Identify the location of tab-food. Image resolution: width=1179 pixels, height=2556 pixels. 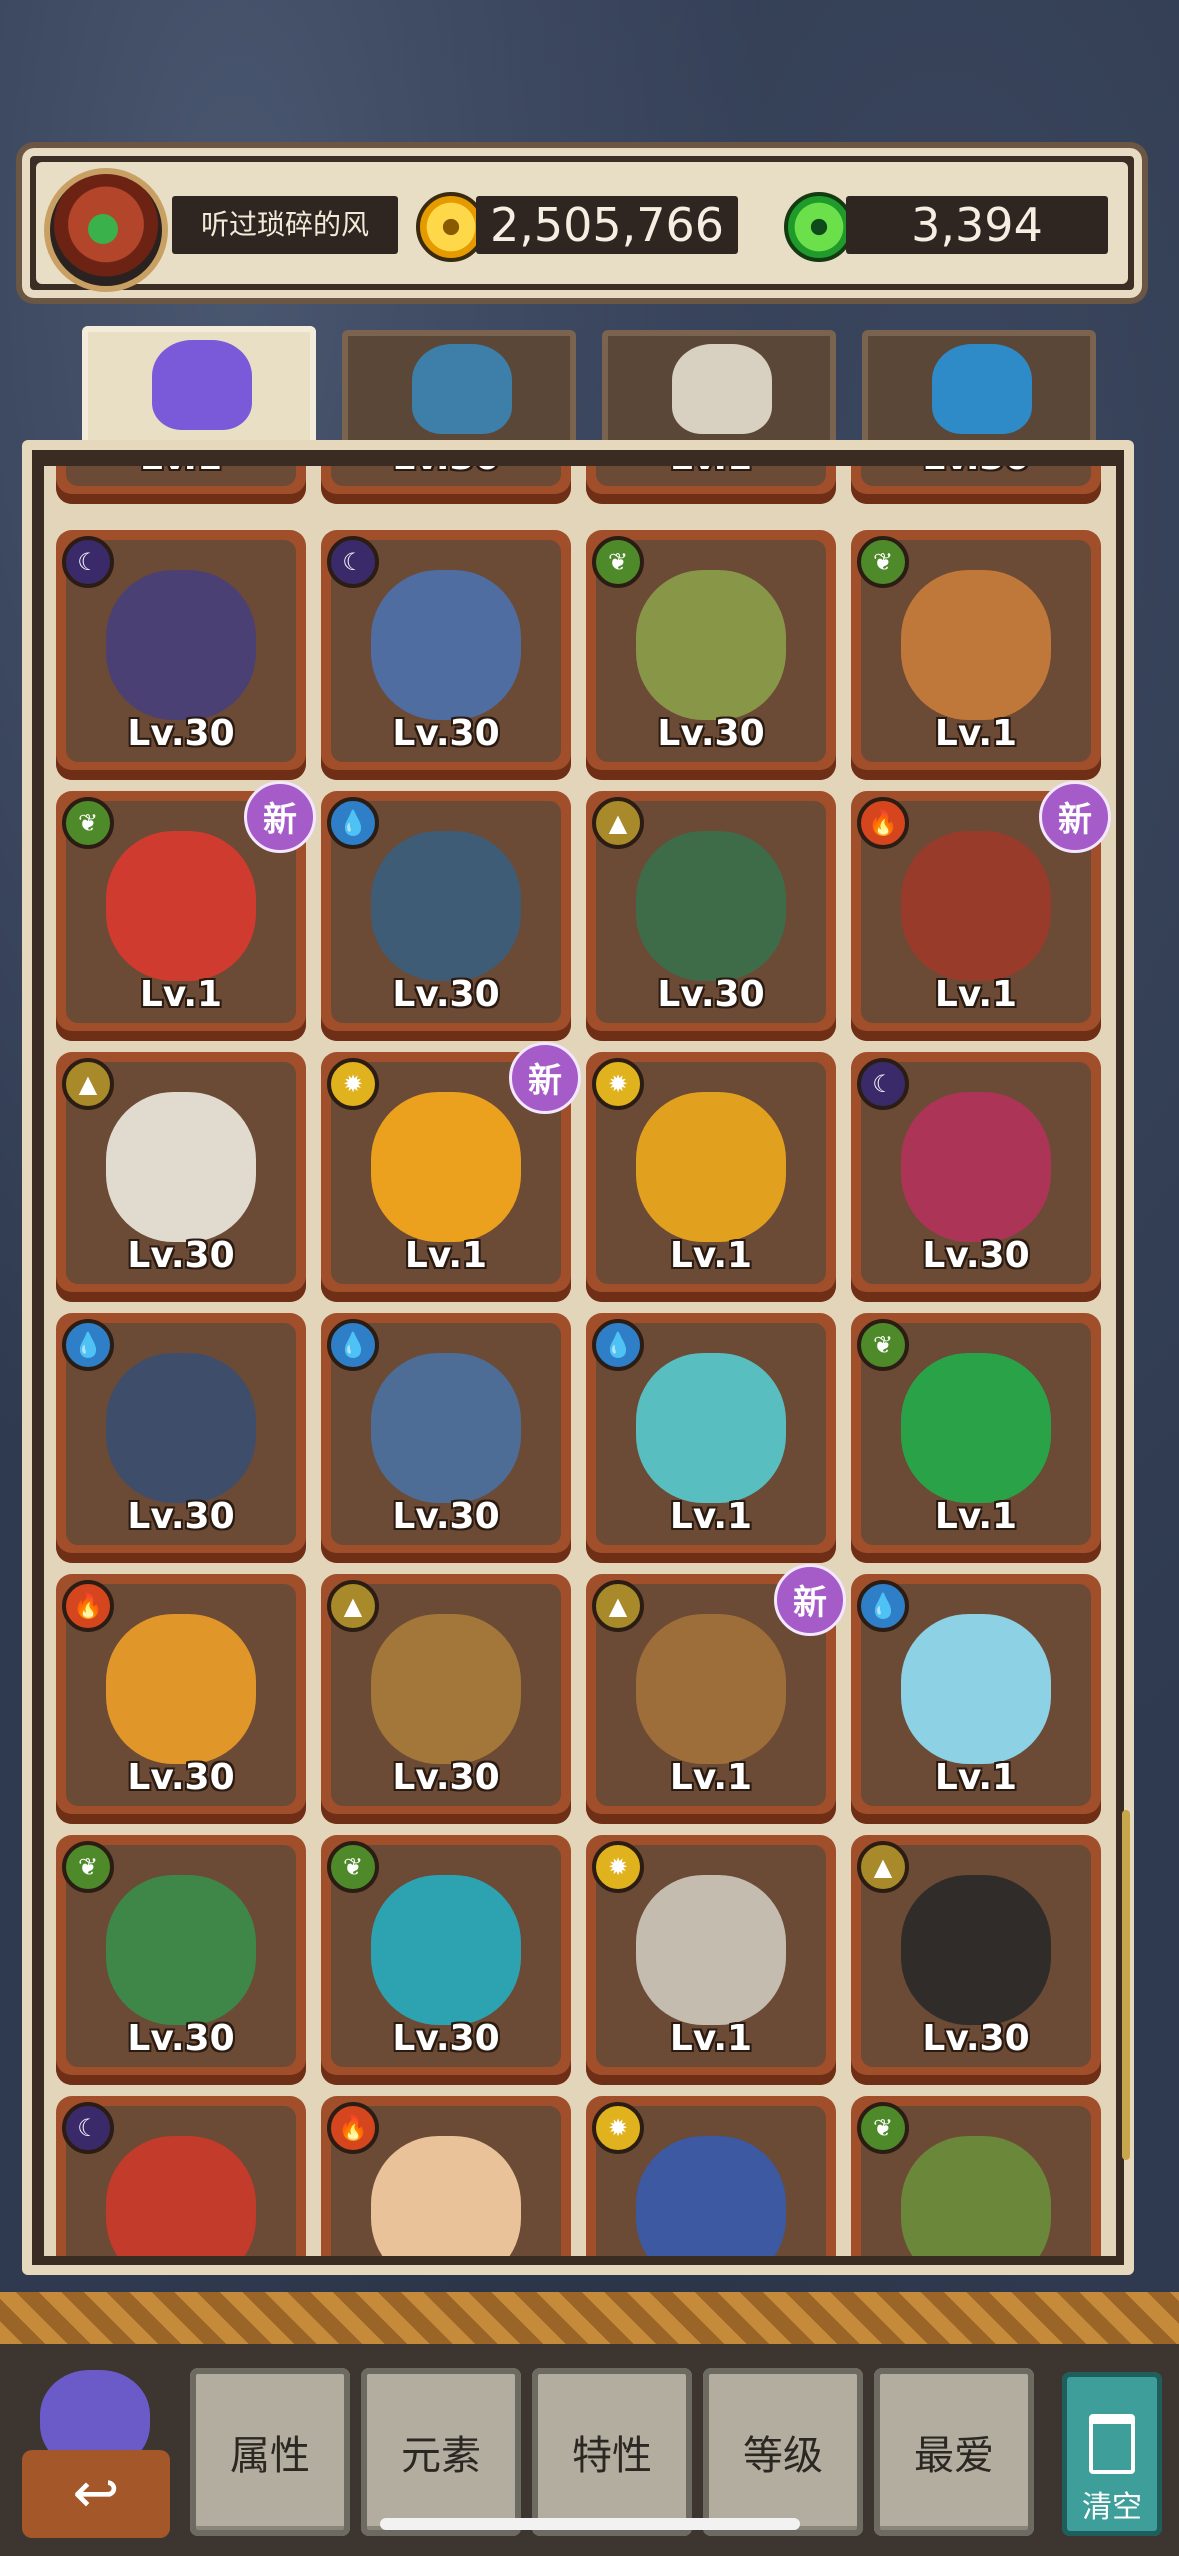
(719, 390).